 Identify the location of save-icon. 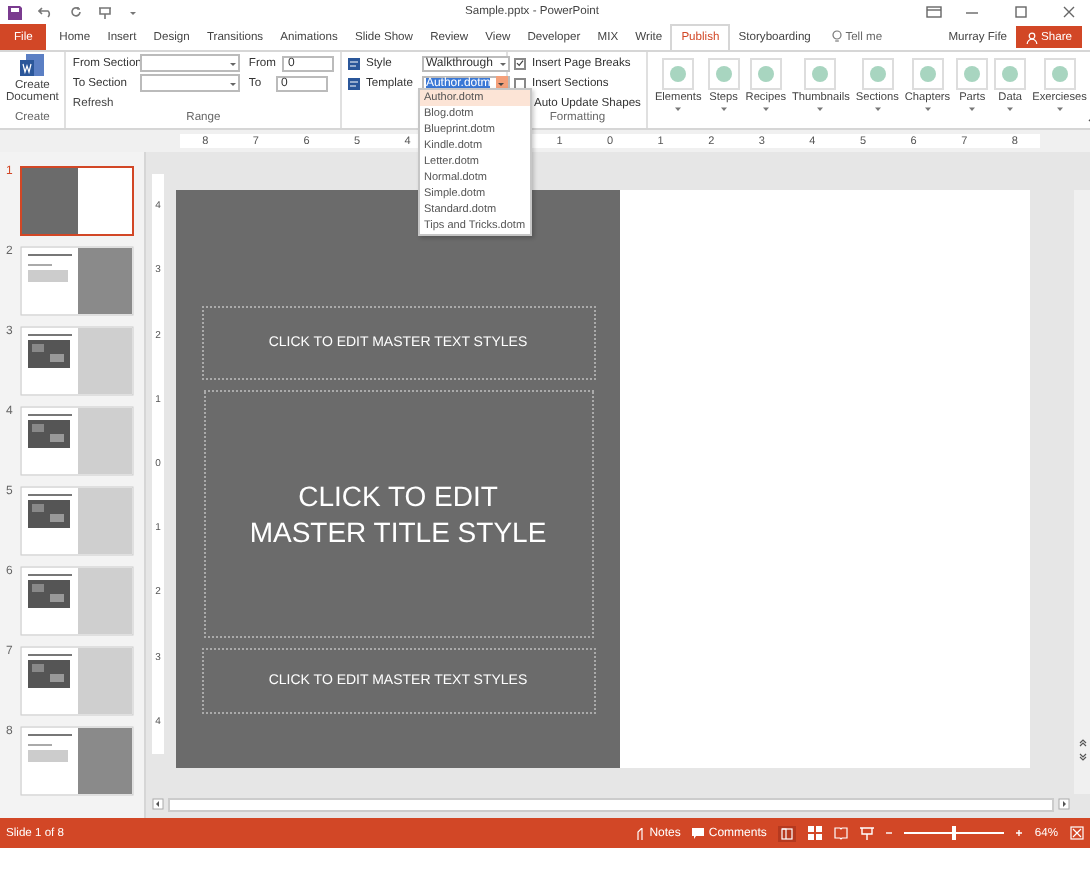
(15, 12).